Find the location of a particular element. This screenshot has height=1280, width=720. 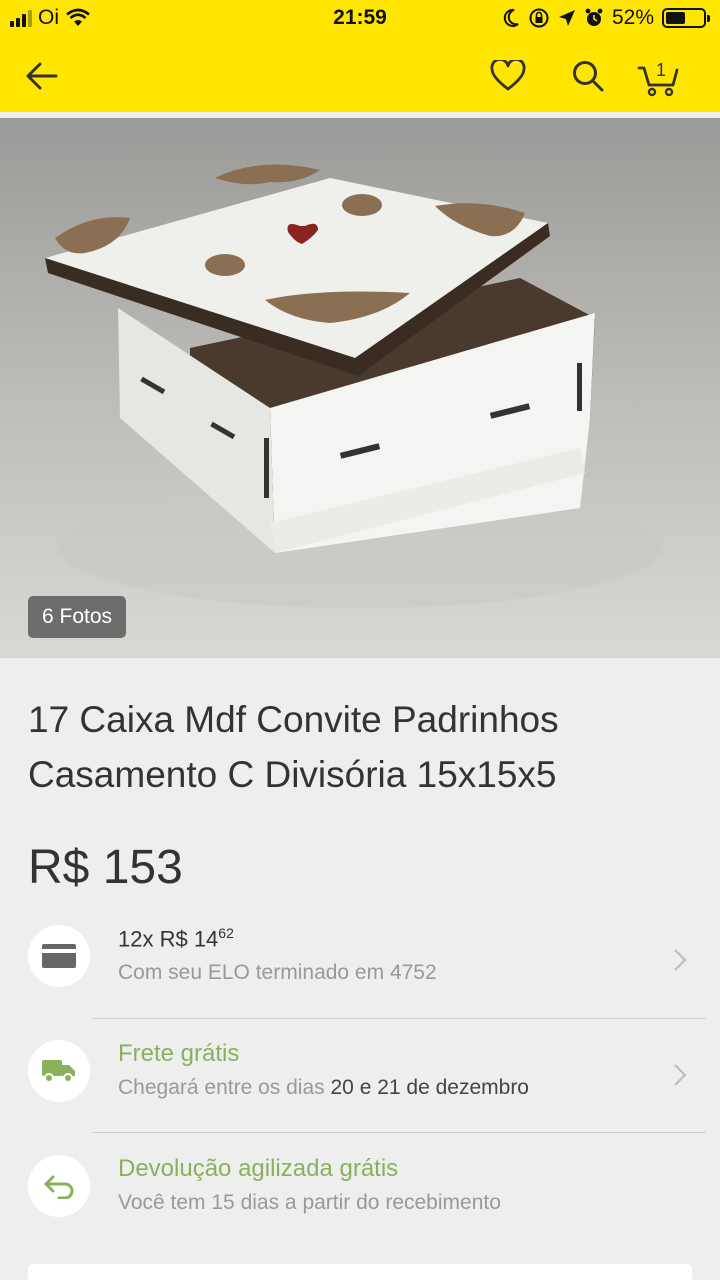

shipping-and: e is located at coordinates (365, 1087).